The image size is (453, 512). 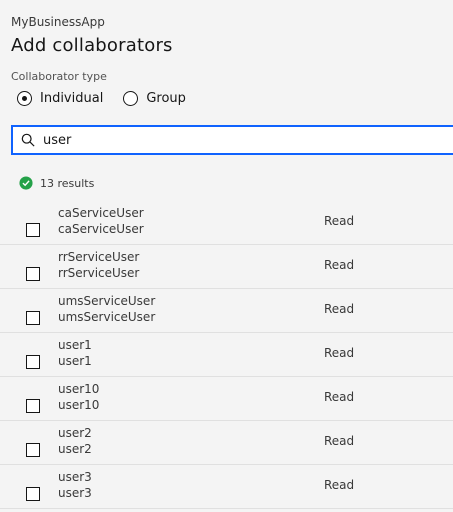 I want to click on collaborator-name: user3, so click(x=75, y=477).